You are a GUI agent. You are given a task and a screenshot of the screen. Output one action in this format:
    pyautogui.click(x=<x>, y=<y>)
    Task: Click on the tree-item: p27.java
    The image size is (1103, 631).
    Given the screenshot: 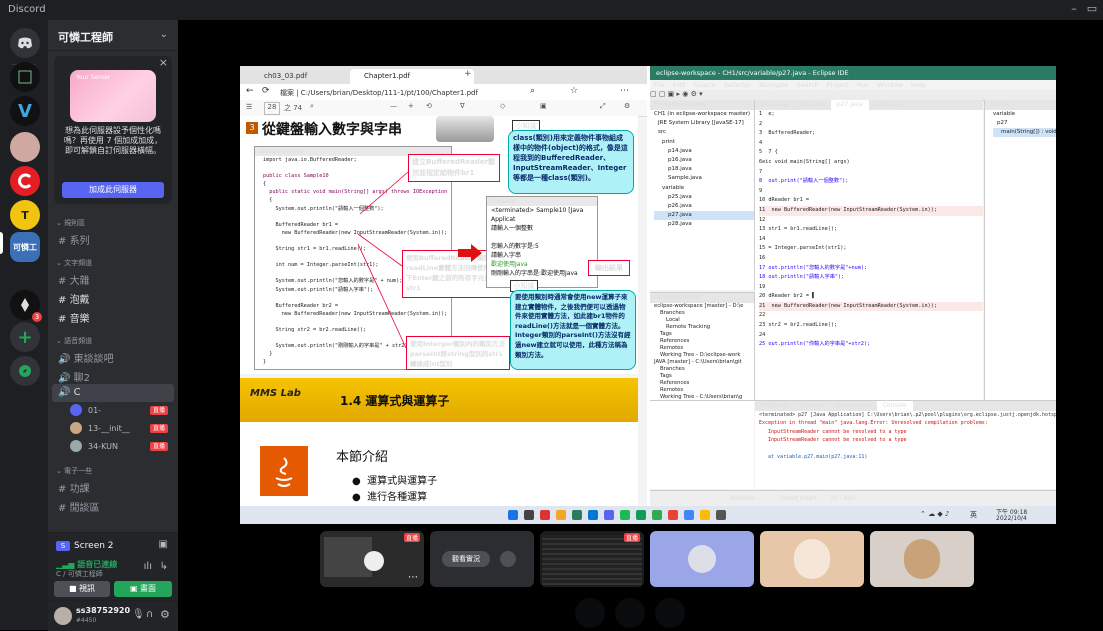 What is the action you would take?
    pyautogui.click(x=704, y=216)
    